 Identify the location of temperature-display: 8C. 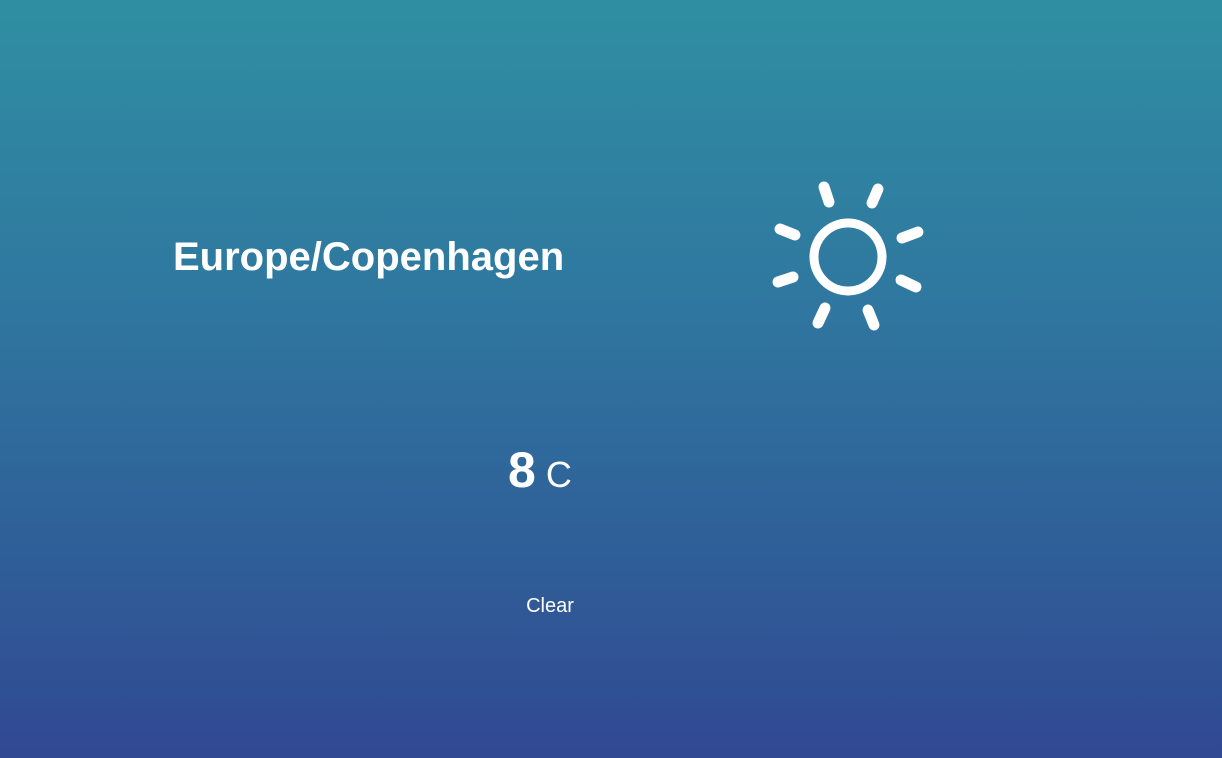
(540, 470).